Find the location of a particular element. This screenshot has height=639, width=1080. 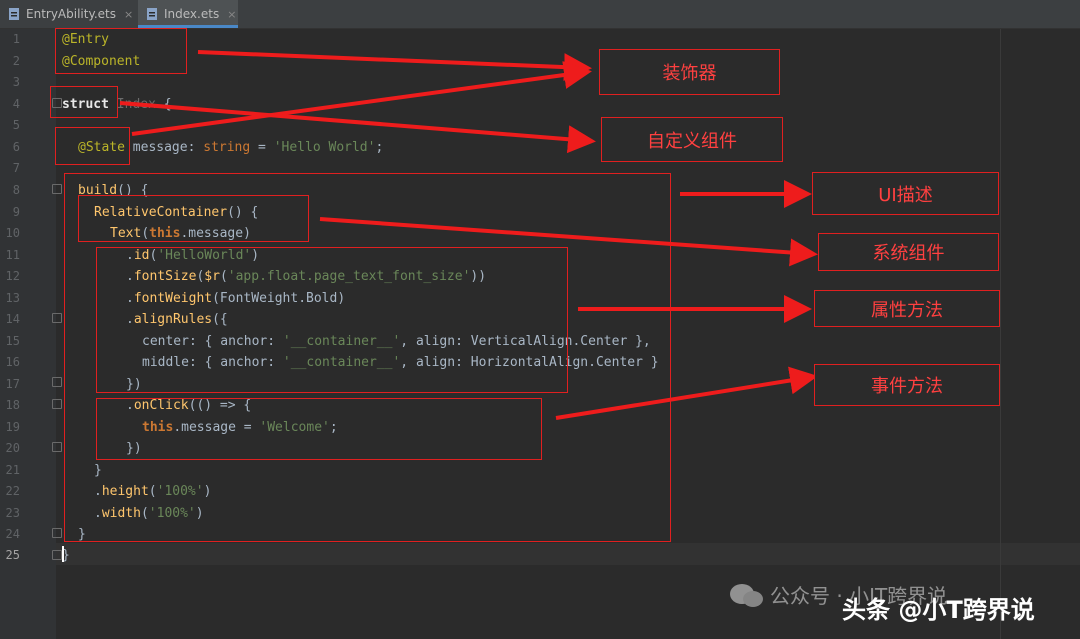

label-attribute-method: 属性方法 is located at coordinates (907, 308).